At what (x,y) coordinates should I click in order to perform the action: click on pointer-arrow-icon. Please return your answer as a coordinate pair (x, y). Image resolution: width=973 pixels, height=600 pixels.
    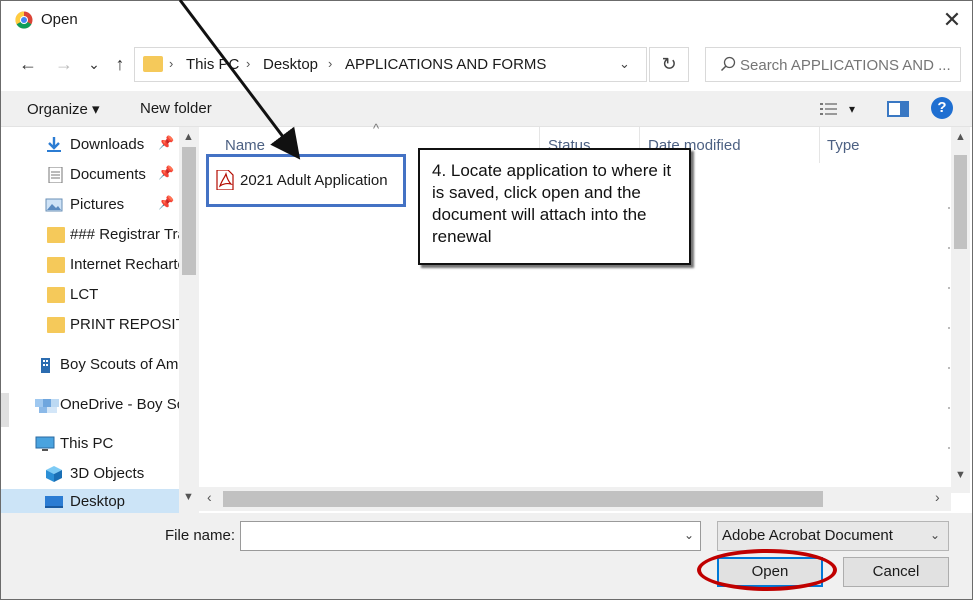
    Looking at the image, I should click on (239, 80).